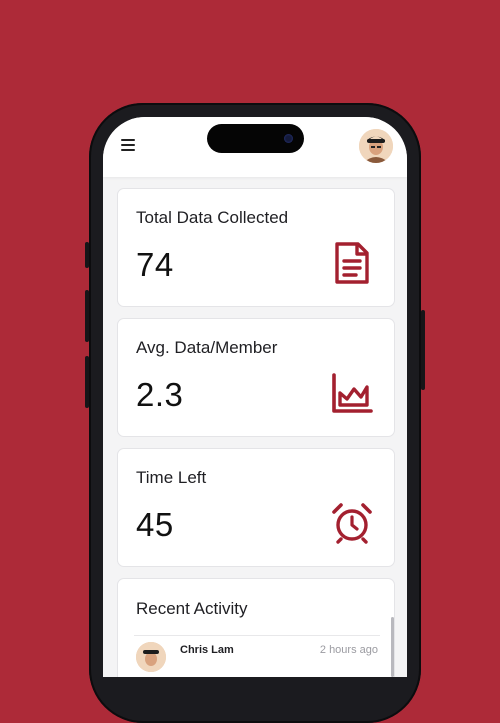 The height and width of the screenshot is (723, 500). What do you see at coordinates (423, 350) in the screenshot?
I see `phone-power-button` at bounding box center [423, 350].